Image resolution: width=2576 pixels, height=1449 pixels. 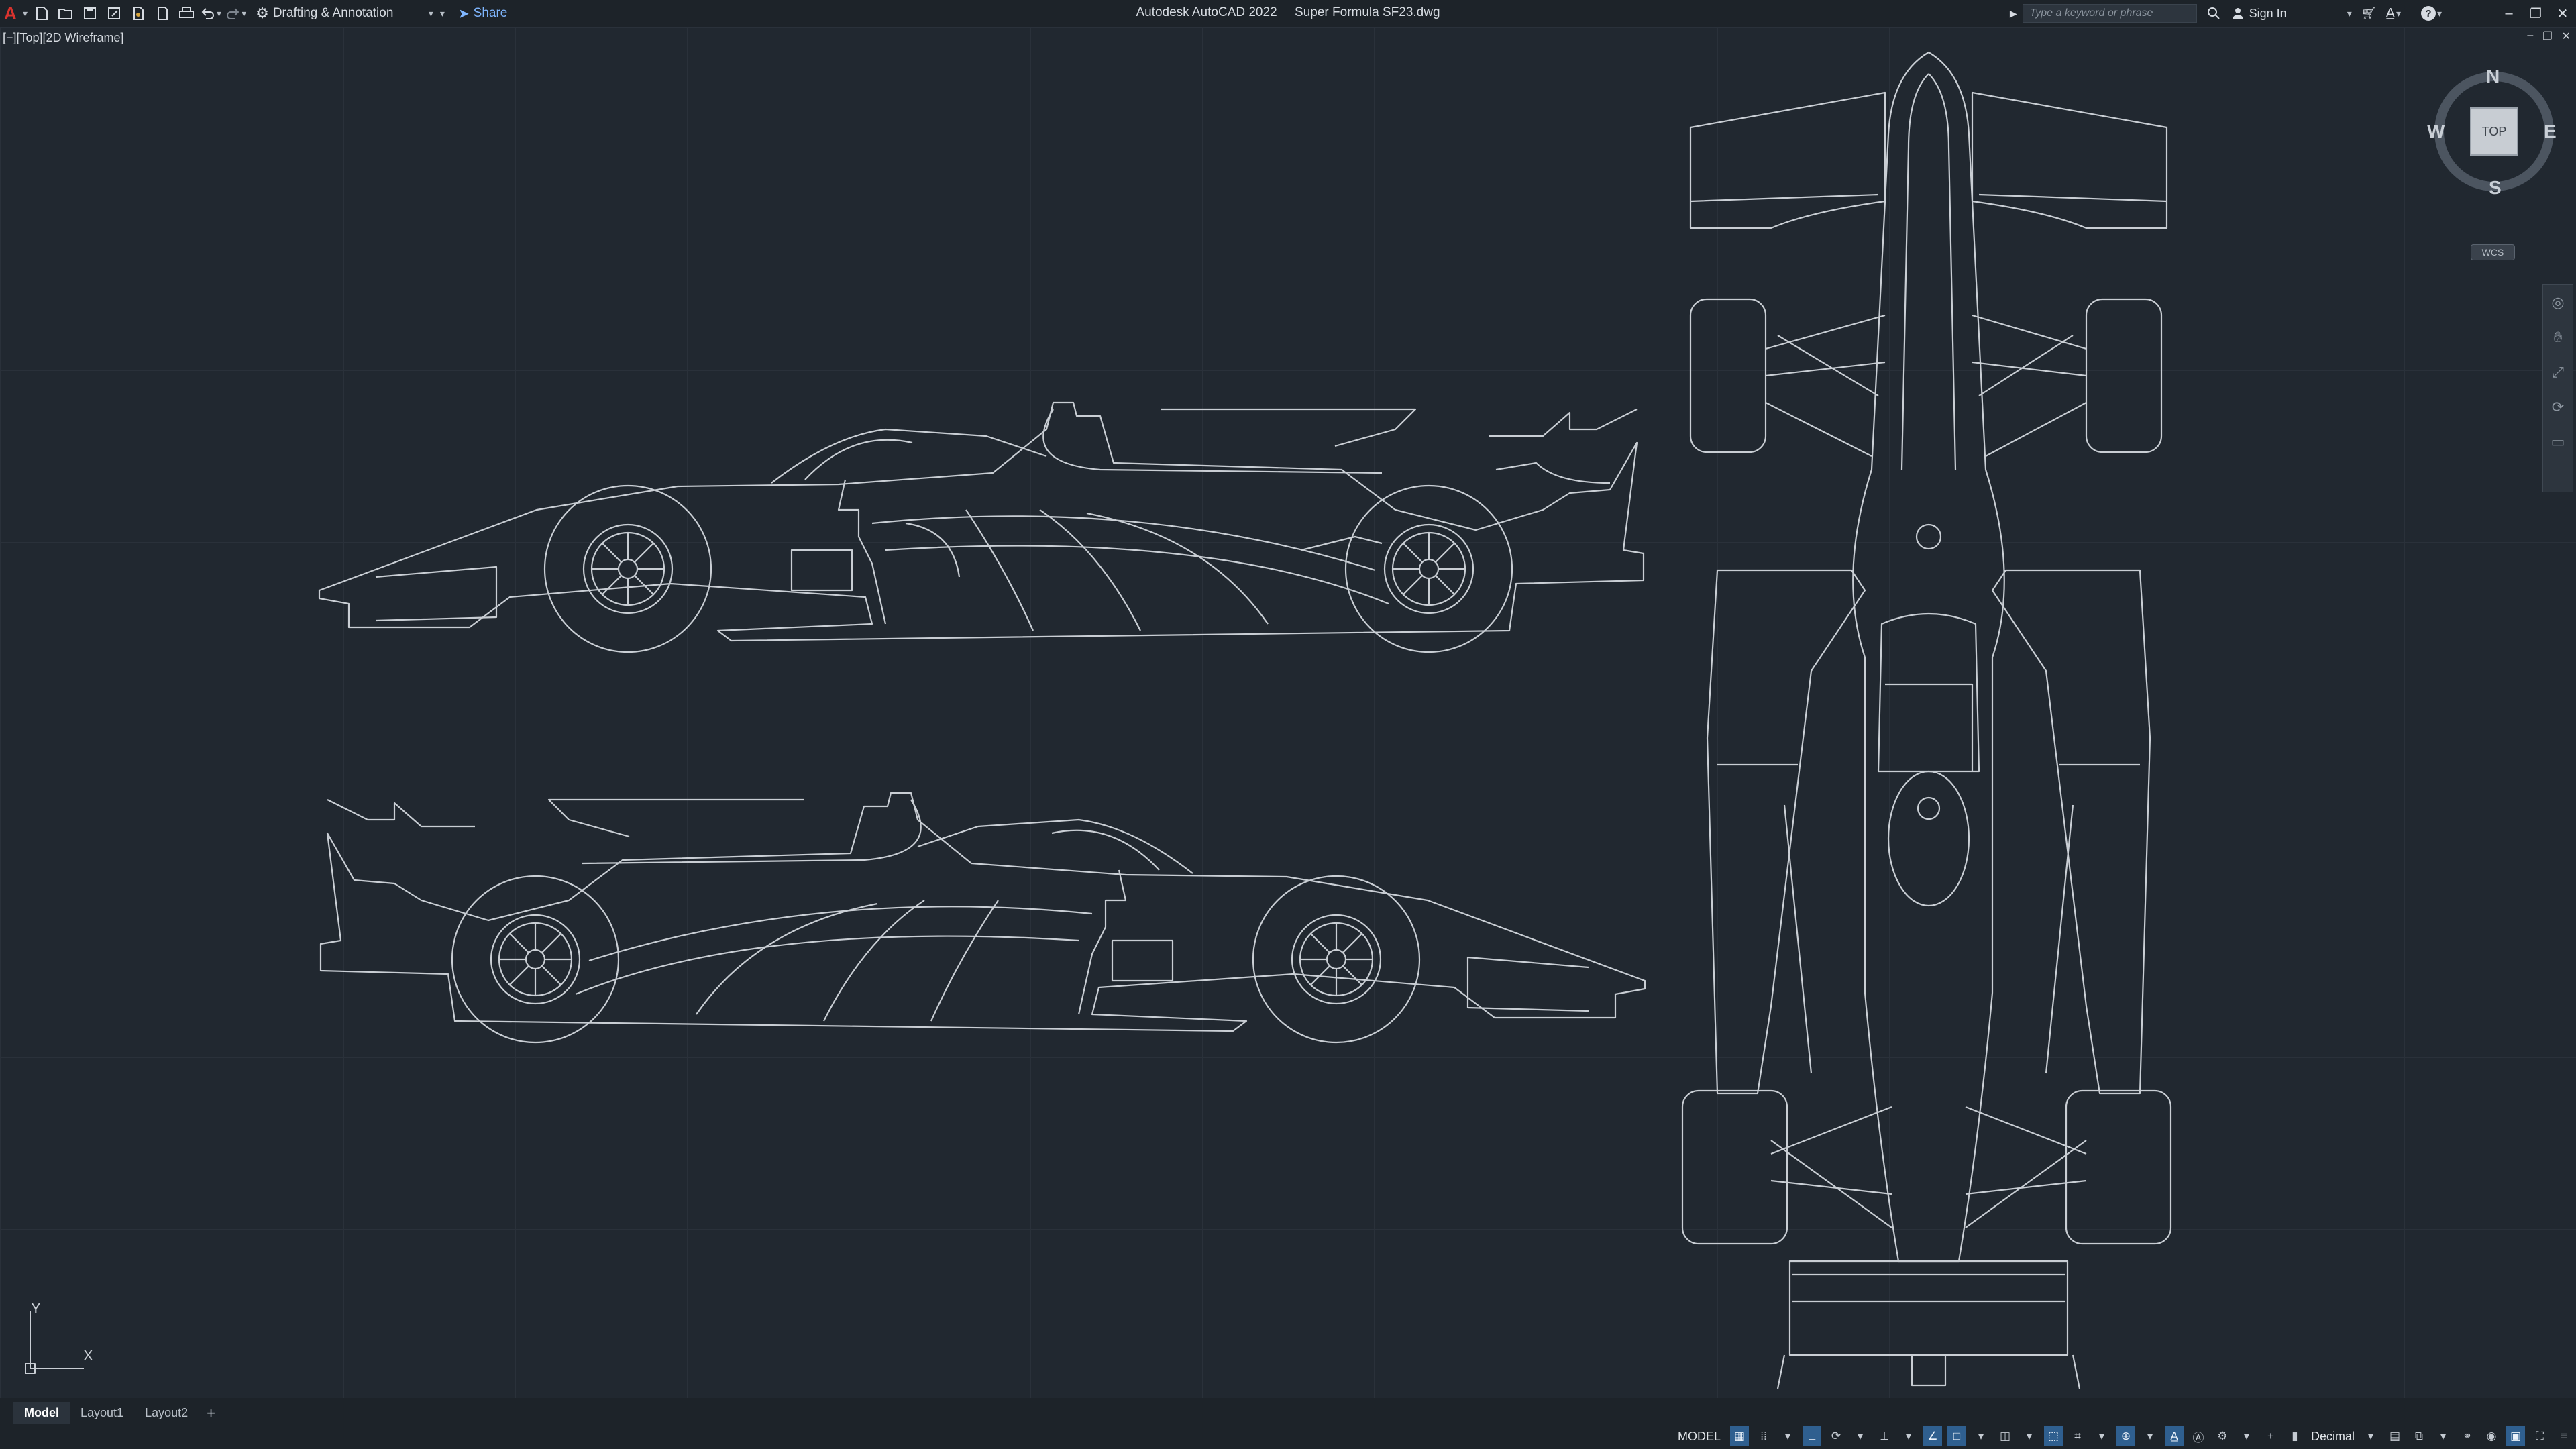 I want to click on search-expand-icon: ▶, so click(x=2013, y=13).